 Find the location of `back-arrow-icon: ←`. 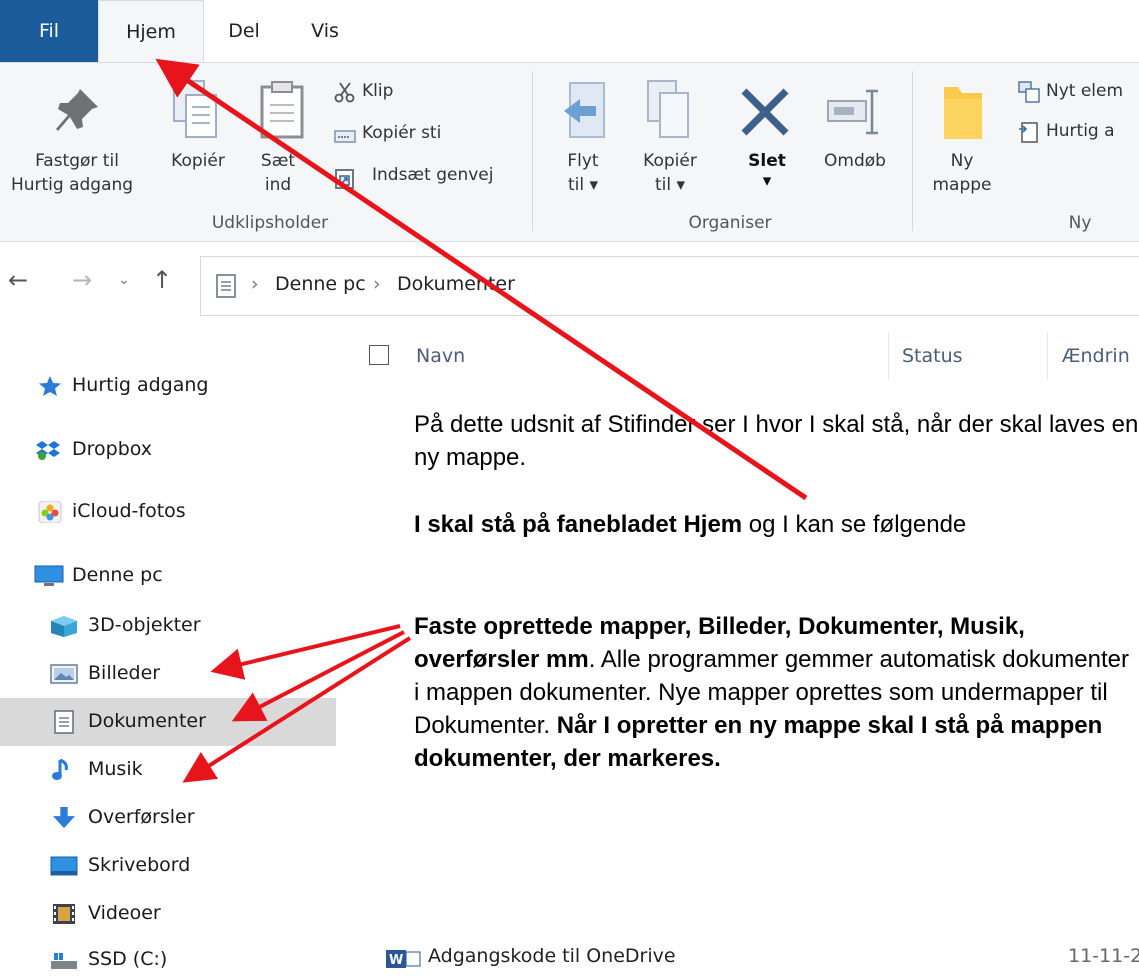

back-arrow-icon: ← is located at coordinates (18, 280).